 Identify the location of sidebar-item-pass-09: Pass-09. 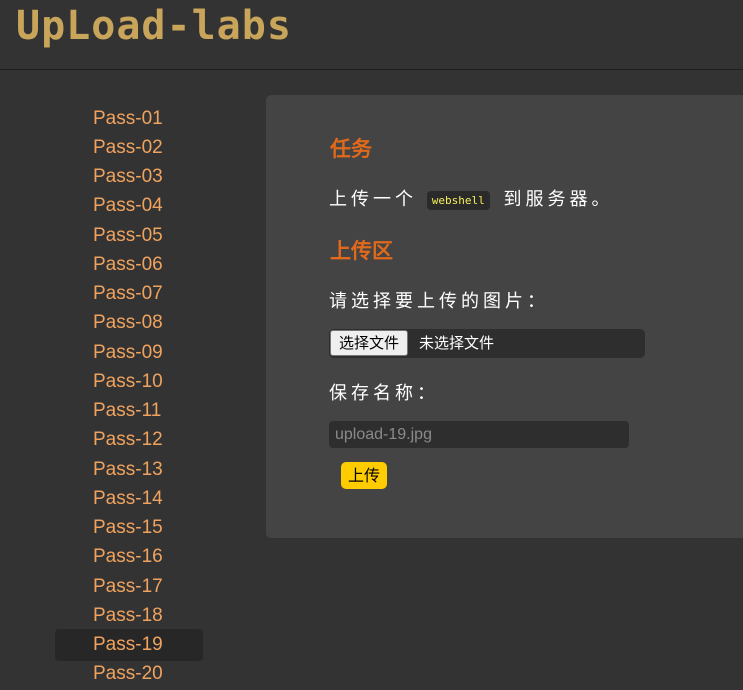
(129, 353).